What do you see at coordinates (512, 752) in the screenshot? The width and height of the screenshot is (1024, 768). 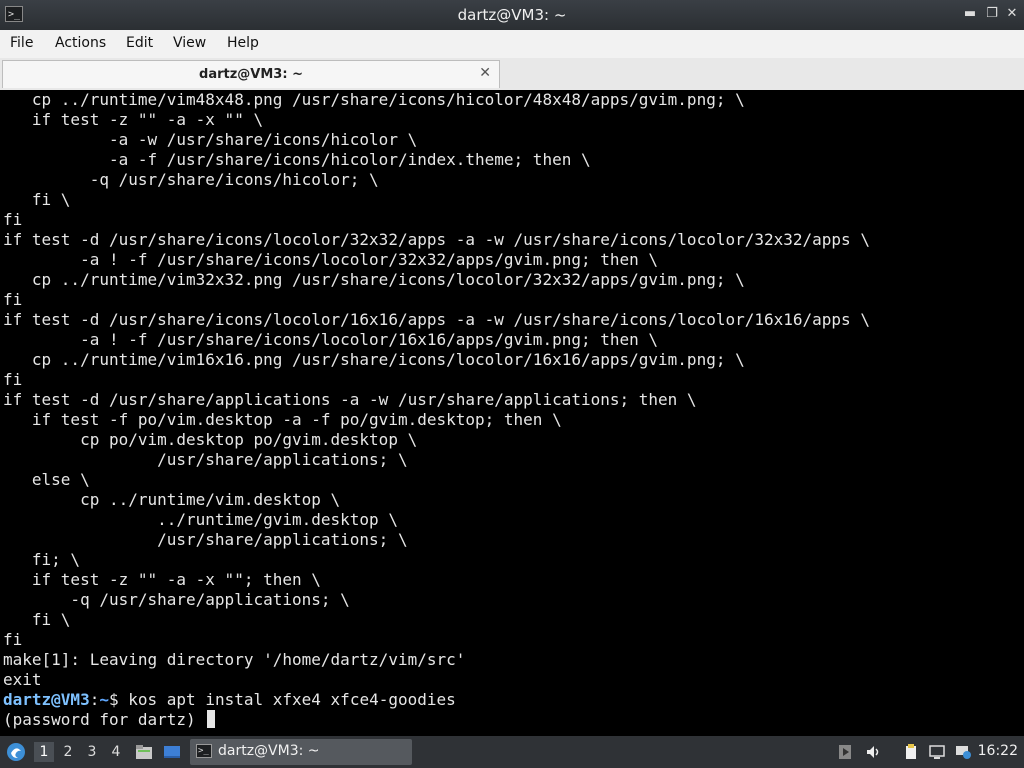 I see `taskbar: 1 2 3 4 >_ dartz@VM3: ~ 16:22` at bounding box center [512, 752].